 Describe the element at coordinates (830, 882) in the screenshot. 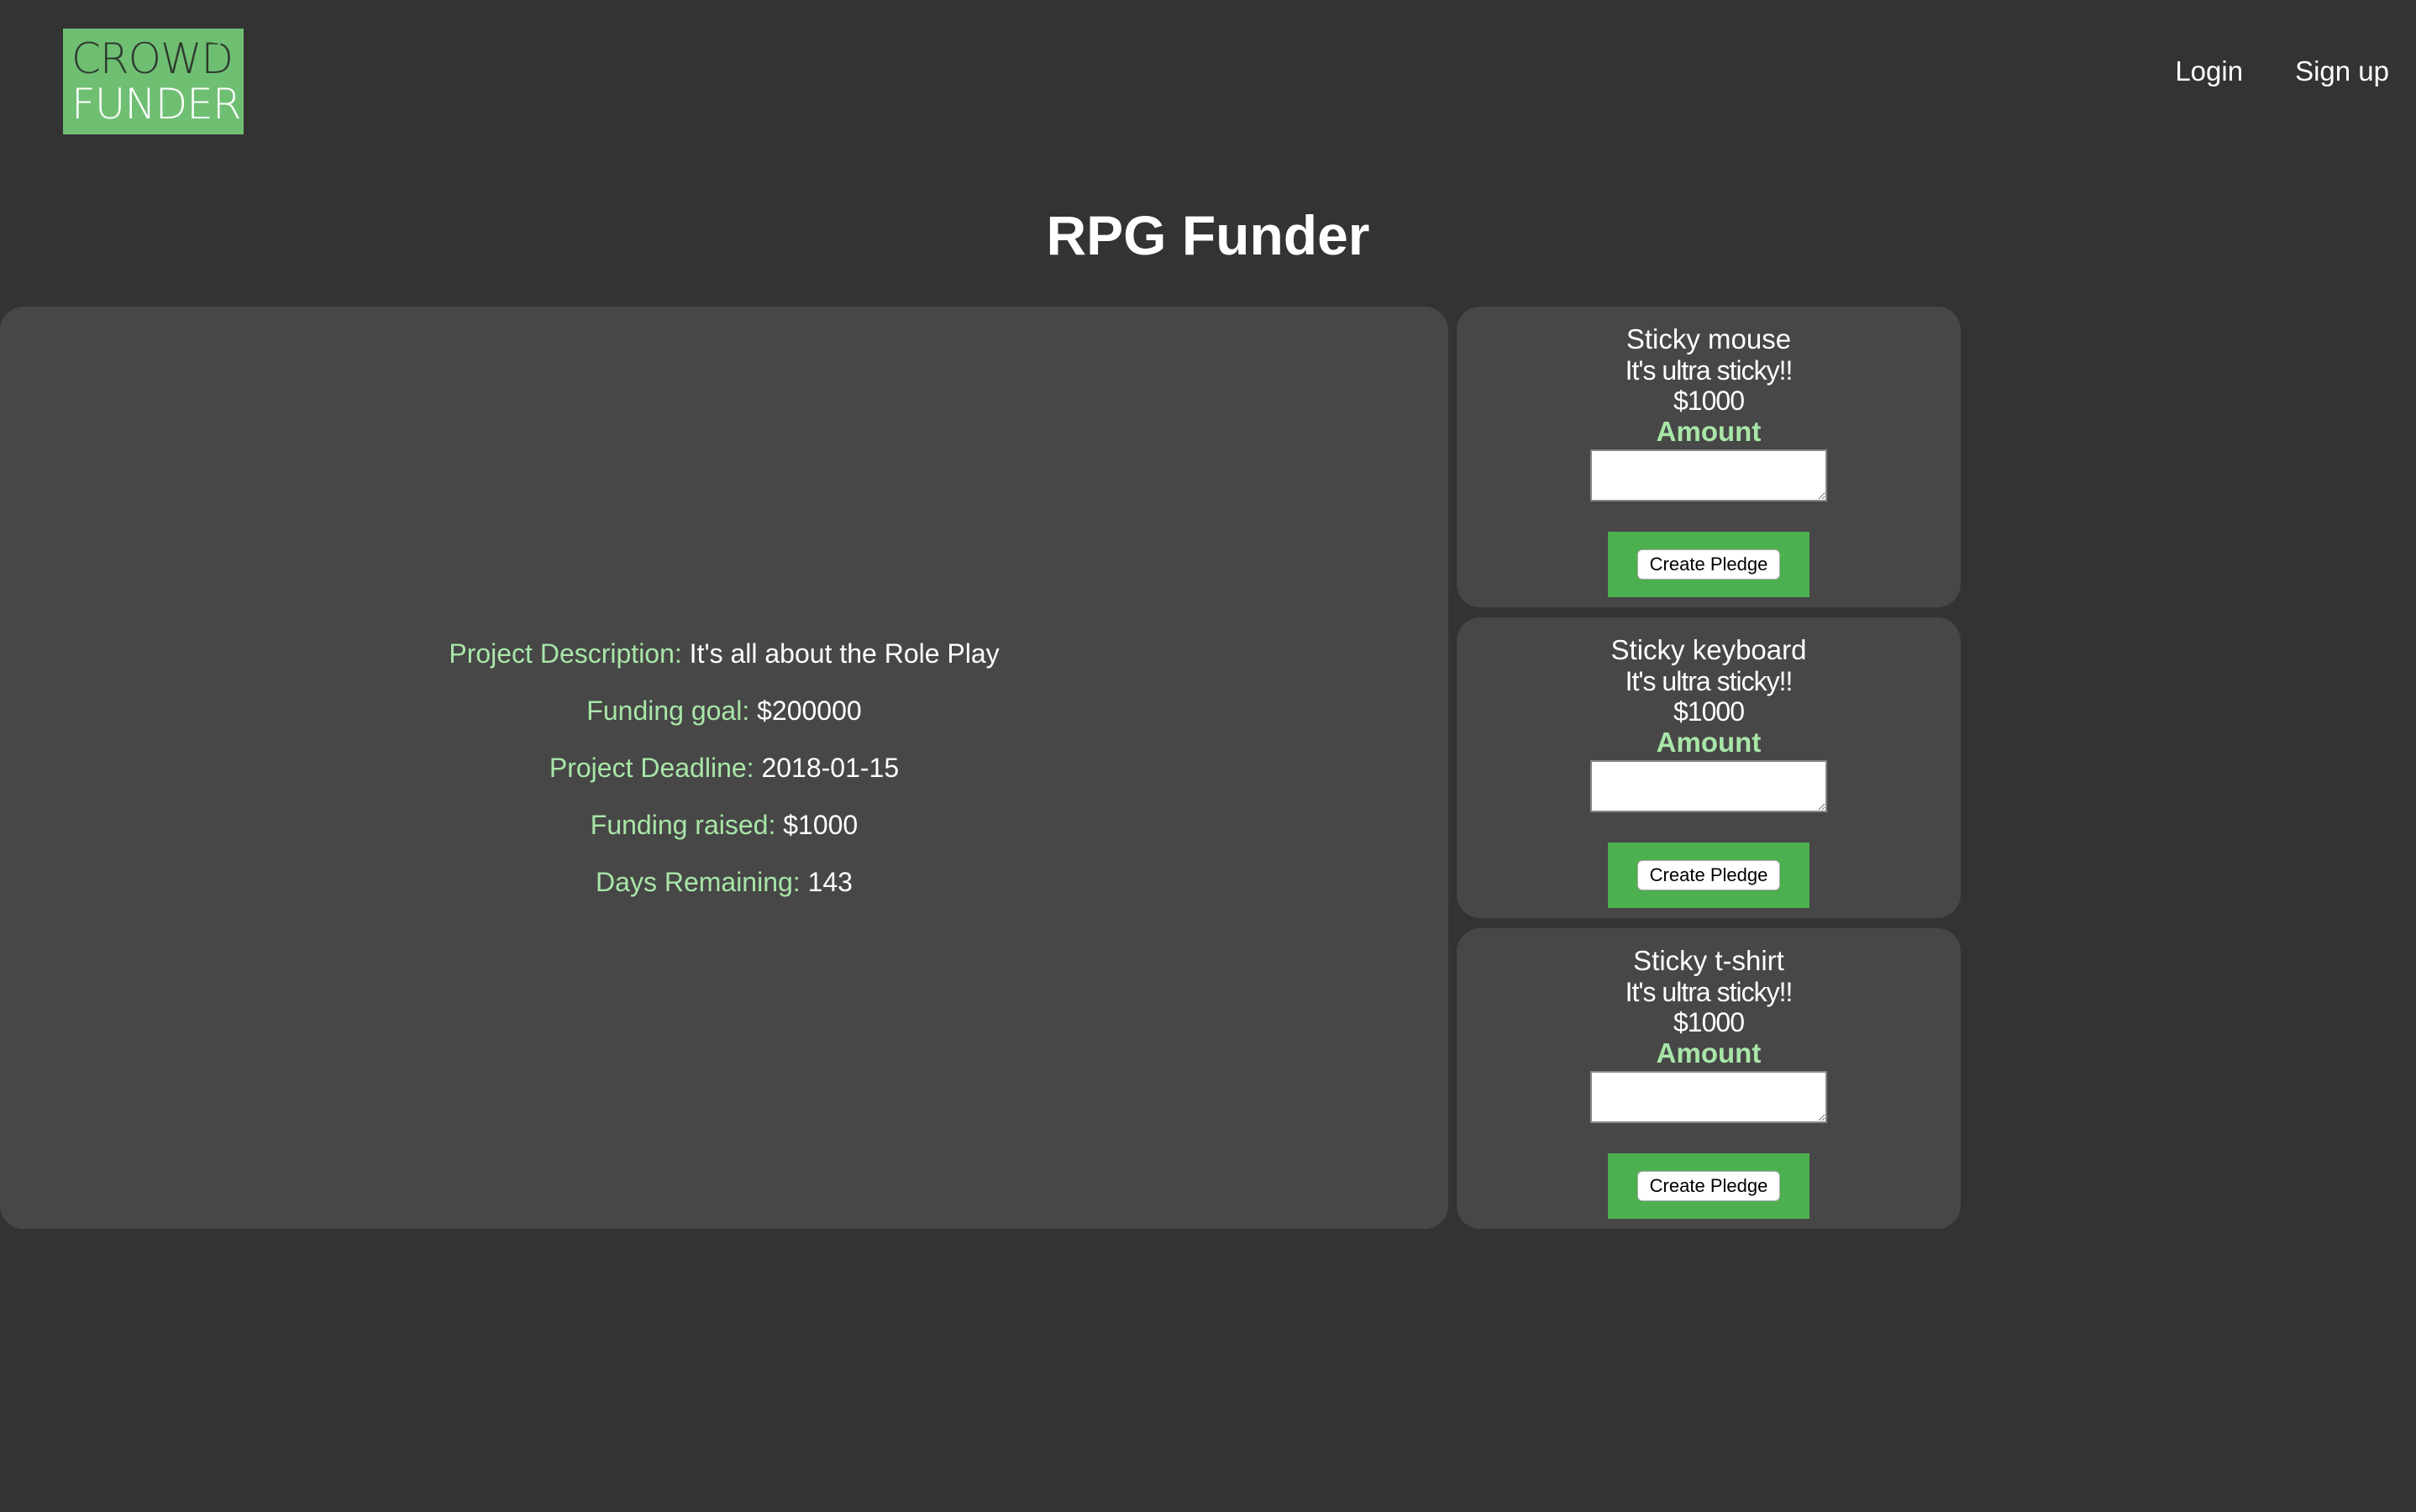

I see `detail-value: 143` at that location.